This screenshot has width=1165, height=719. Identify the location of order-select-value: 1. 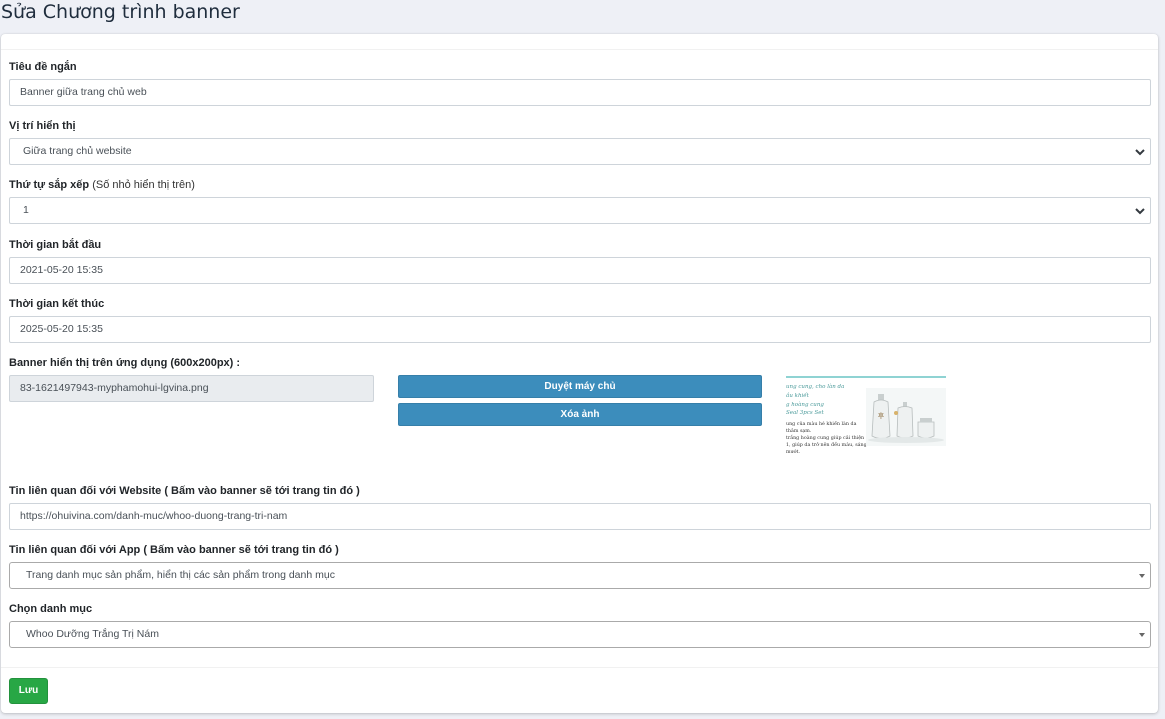
(26, 210).